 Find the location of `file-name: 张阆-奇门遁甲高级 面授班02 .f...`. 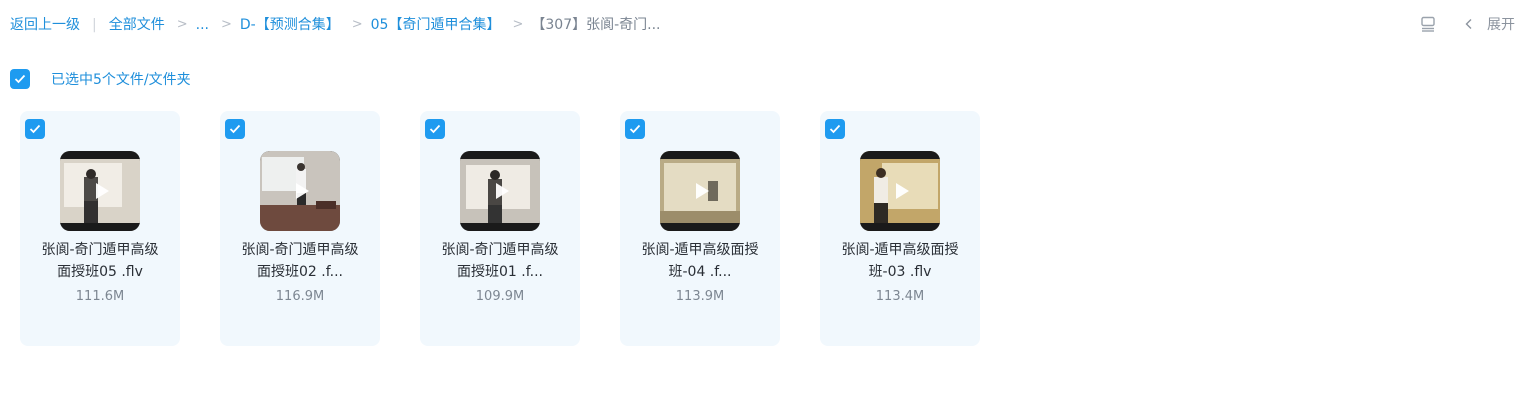

file-name: 张阆-奇门遁甲高级 面授班02 .f... is located at coordinates (300, 261).